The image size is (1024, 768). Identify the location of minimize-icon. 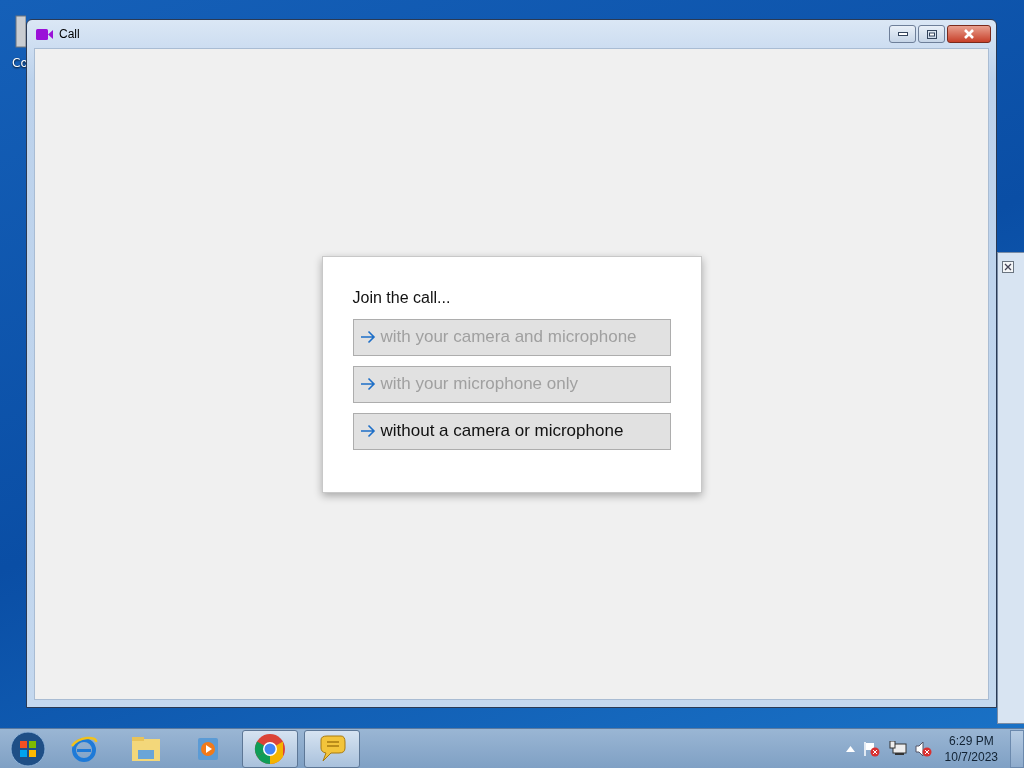
(902, 34).